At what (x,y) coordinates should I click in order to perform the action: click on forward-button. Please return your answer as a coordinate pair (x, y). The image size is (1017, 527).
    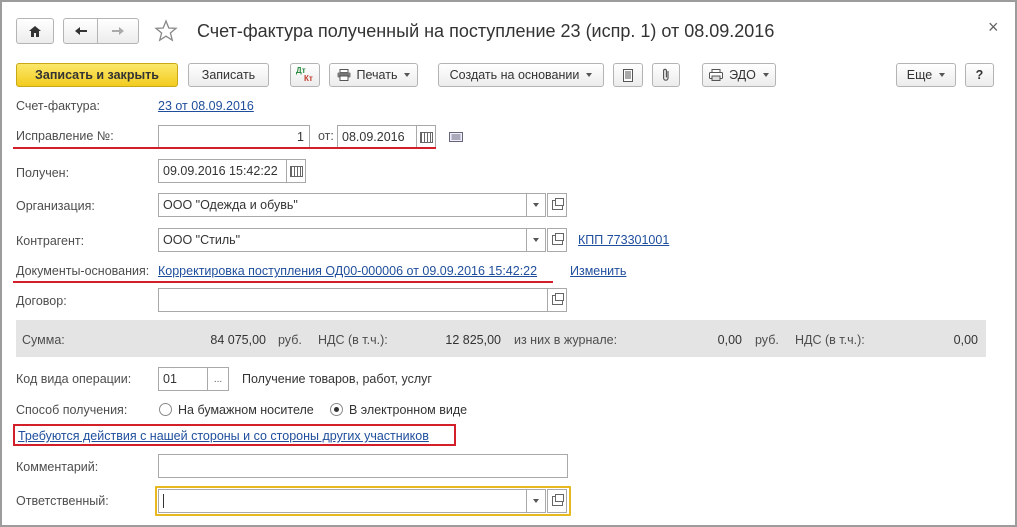
    Looking at the image, I should click on (118, 31).